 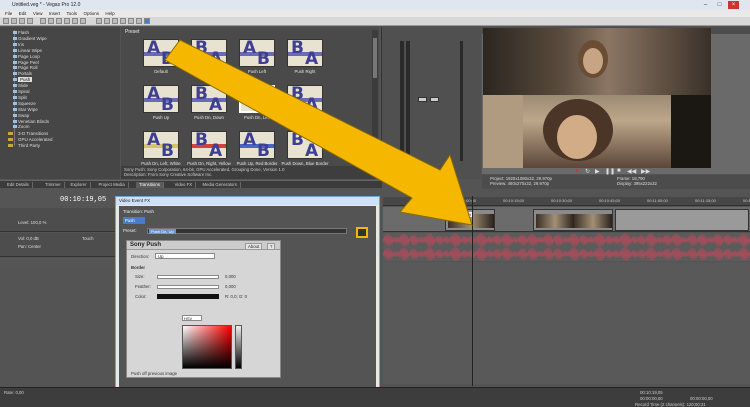 I want to click on video-level: Level: 100,0 %, so click(x=32, y=222).